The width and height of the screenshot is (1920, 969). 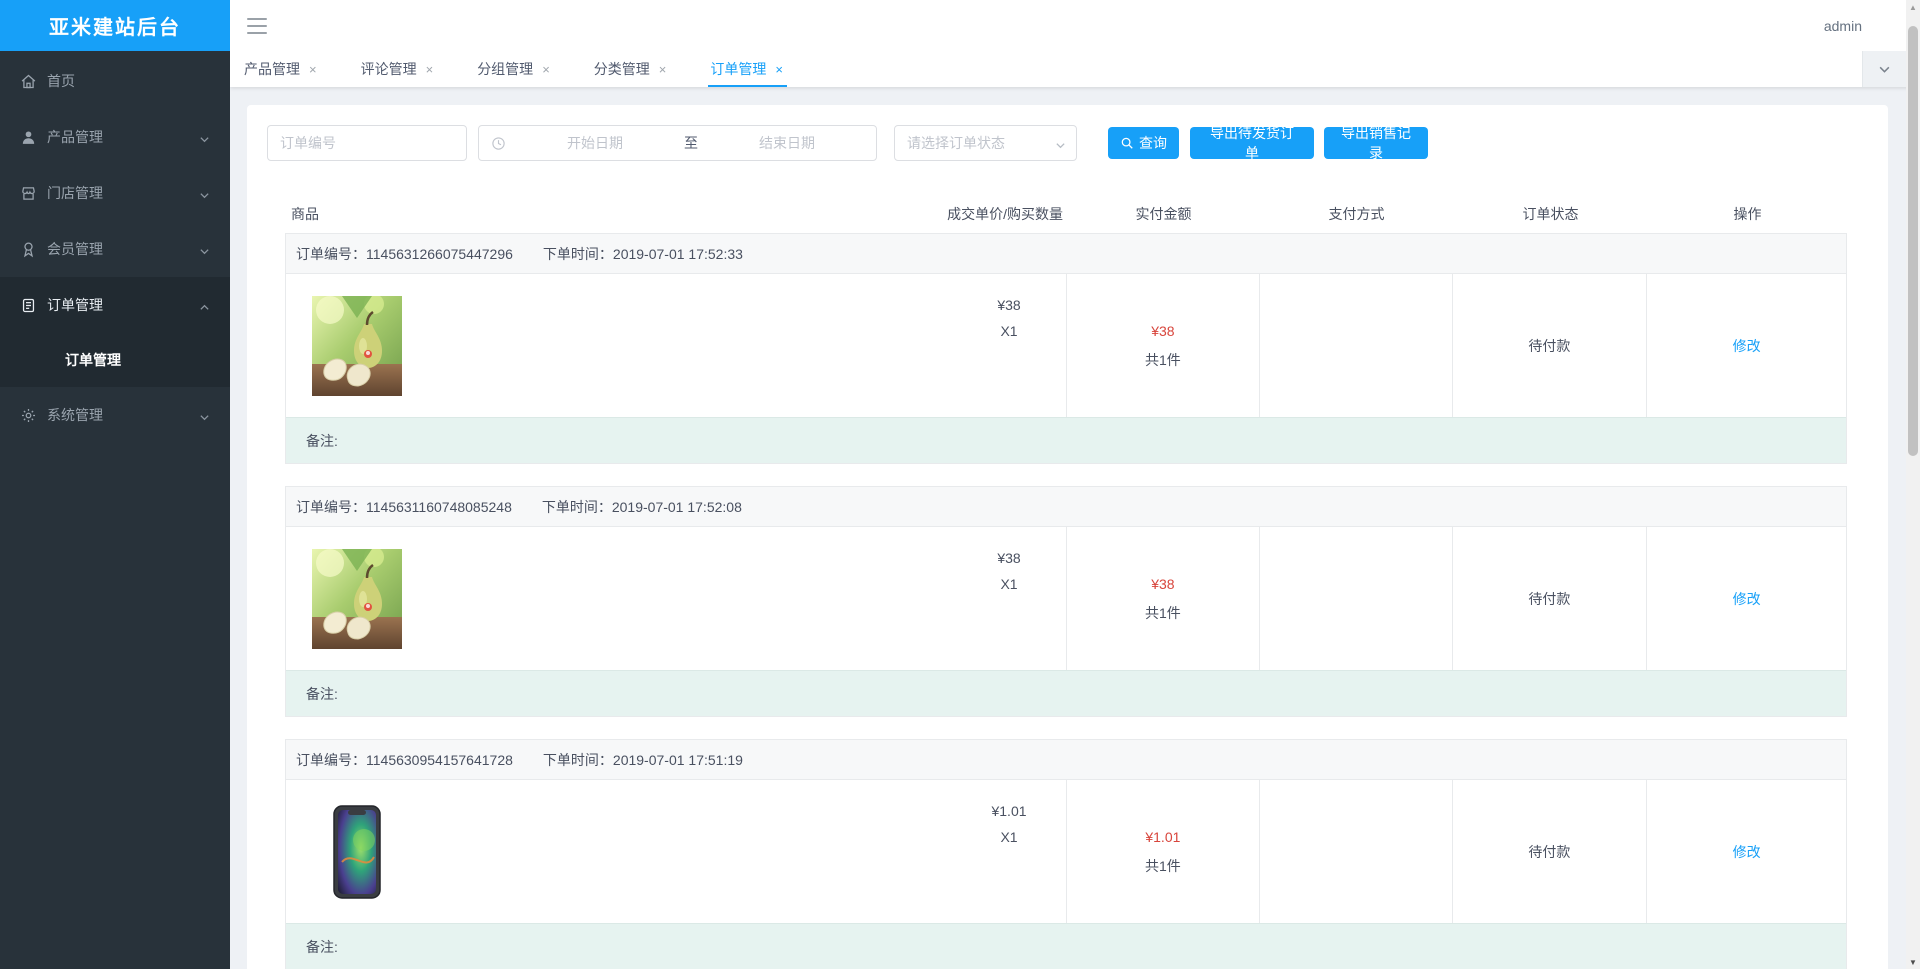 What do you see at coordinates (115, 360) in the screenshot?
I see `sidebar-subitem-order-management: 订单管理` at bounding box center [115, 360].